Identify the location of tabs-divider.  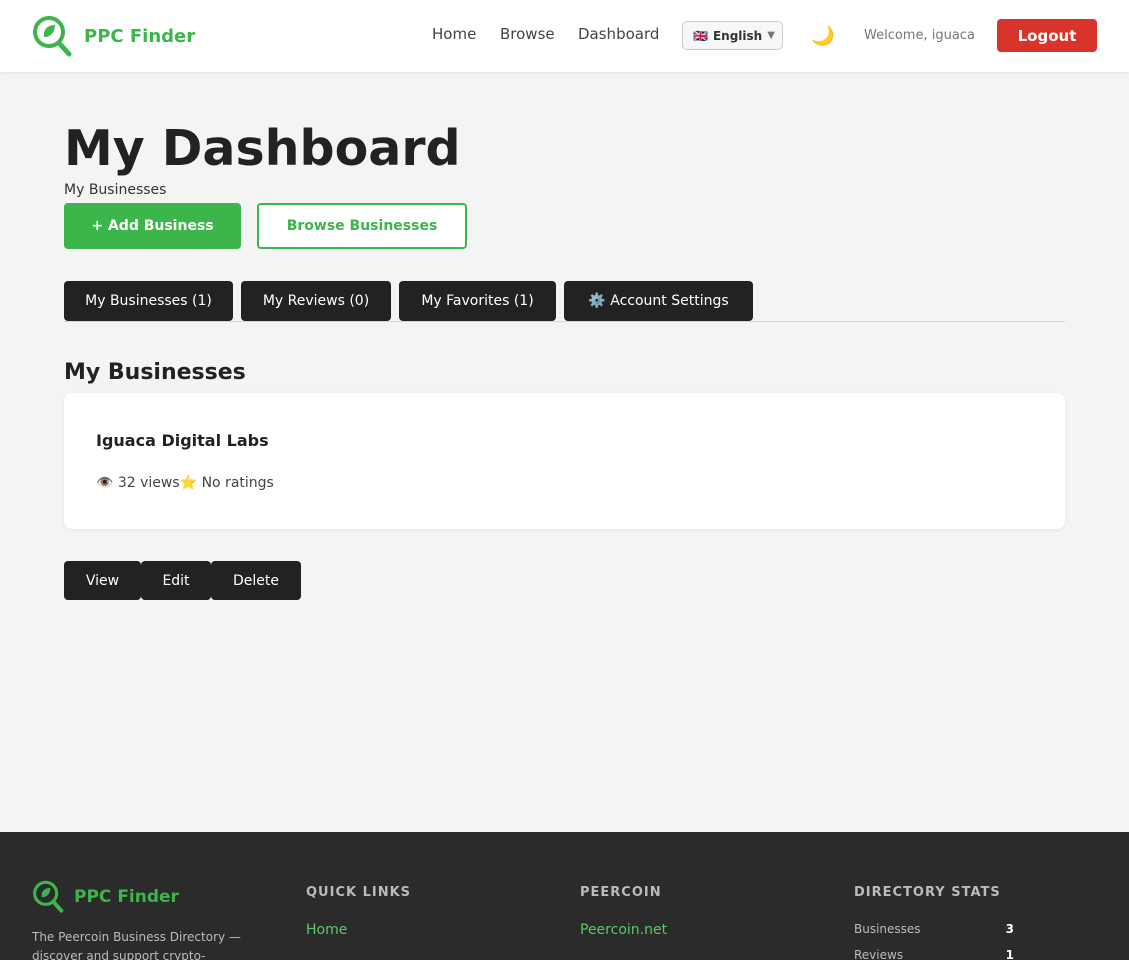
(564, 321).